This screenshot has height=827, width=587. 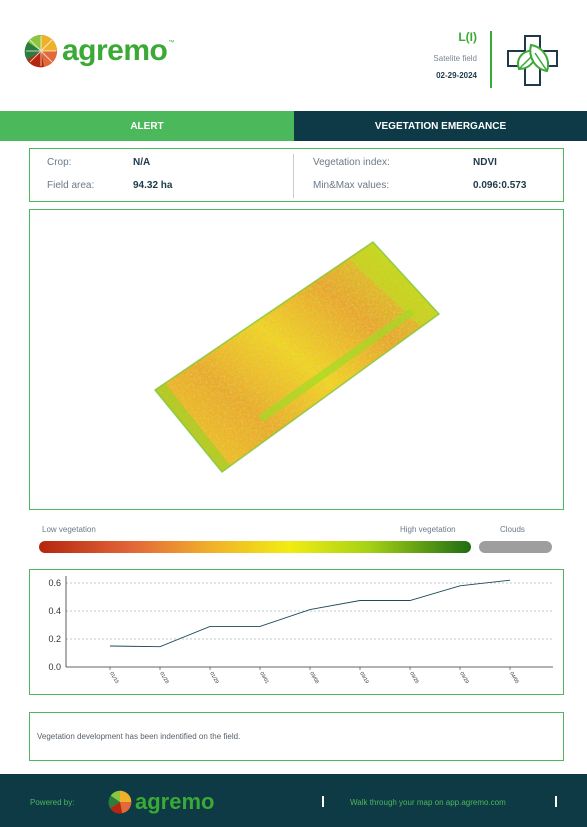 I want to click on footer-brand-name: agremo, so click(x=175, y=801).